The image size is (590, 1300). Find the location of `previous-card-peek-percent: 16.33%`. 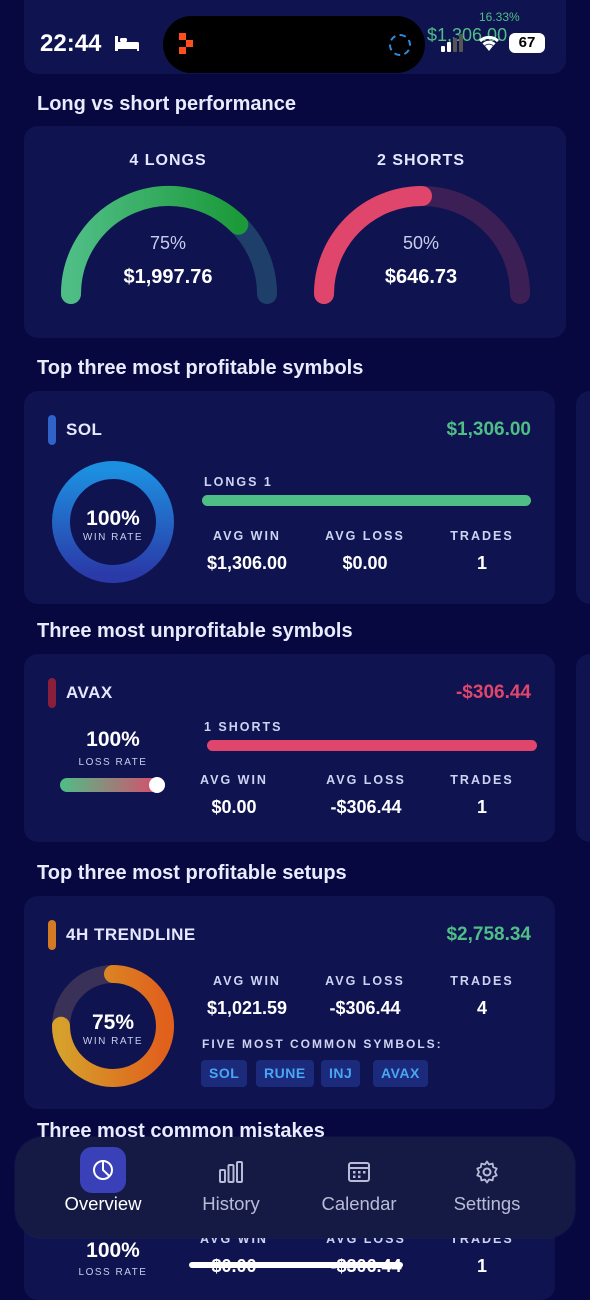

previous-card-peek-percent: 16.33% is located at coordinates (499, 17).